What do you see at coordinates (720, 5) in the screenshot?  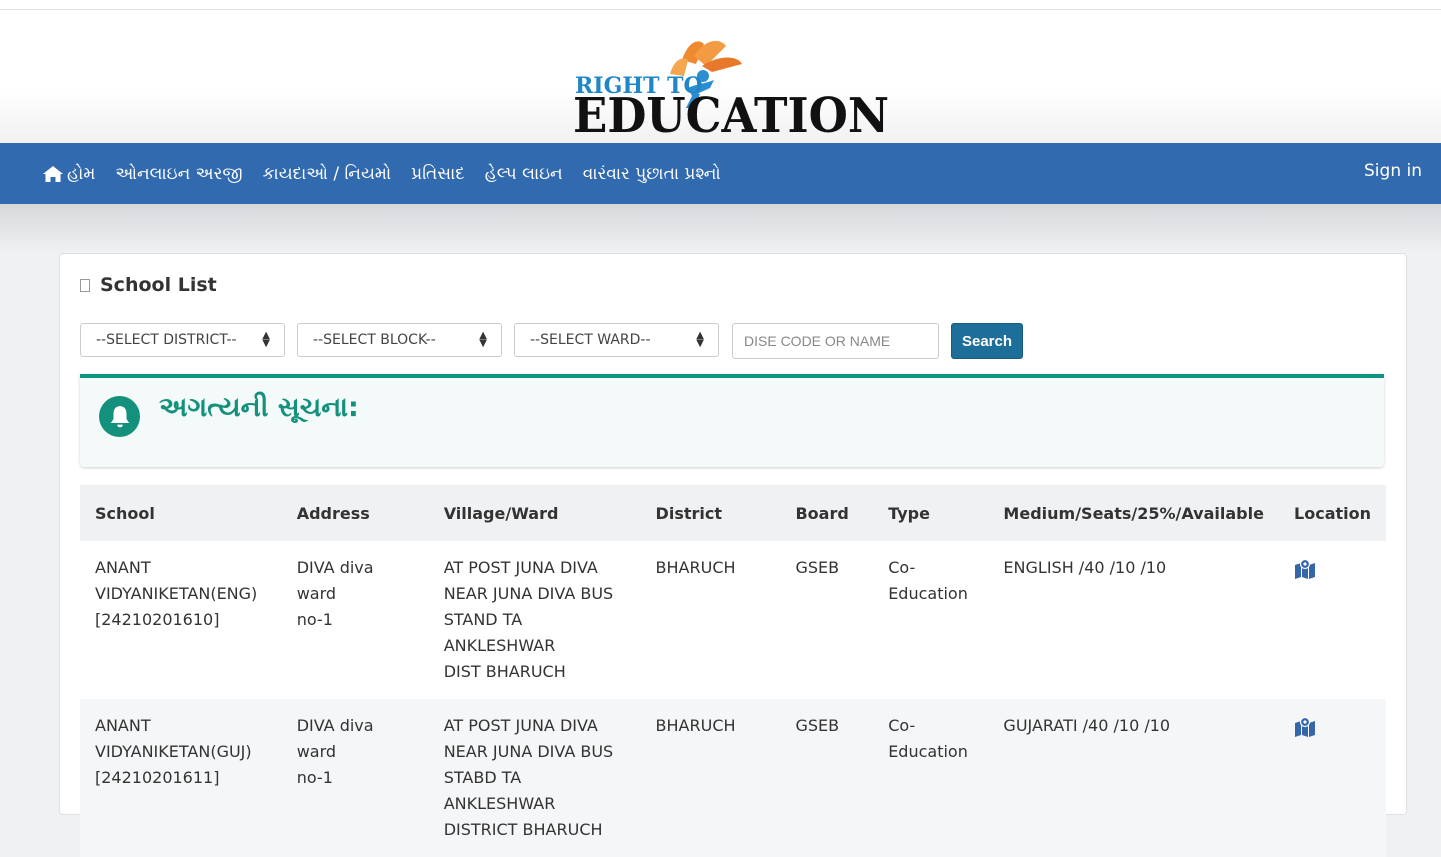 I see `top-border` at bounding box center [720, 5].